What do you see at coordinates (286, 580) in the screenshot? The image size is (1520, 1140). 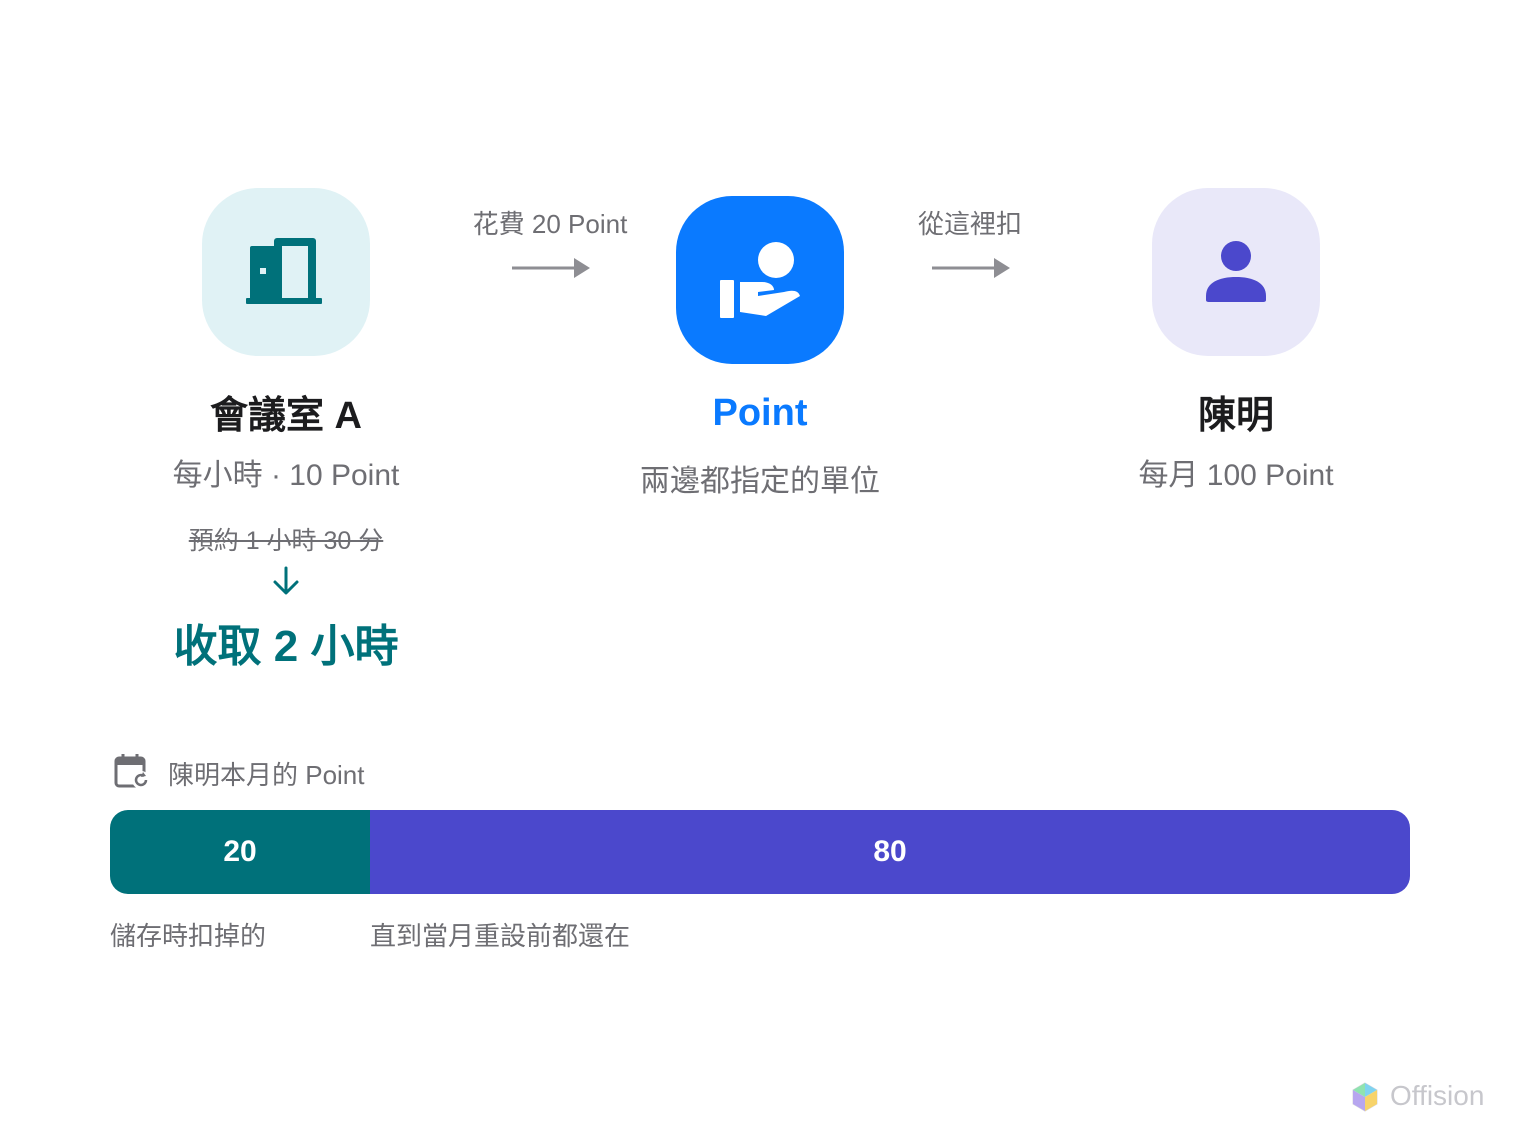 I see `down-arrow-icon` at bounding box center [286, 580].